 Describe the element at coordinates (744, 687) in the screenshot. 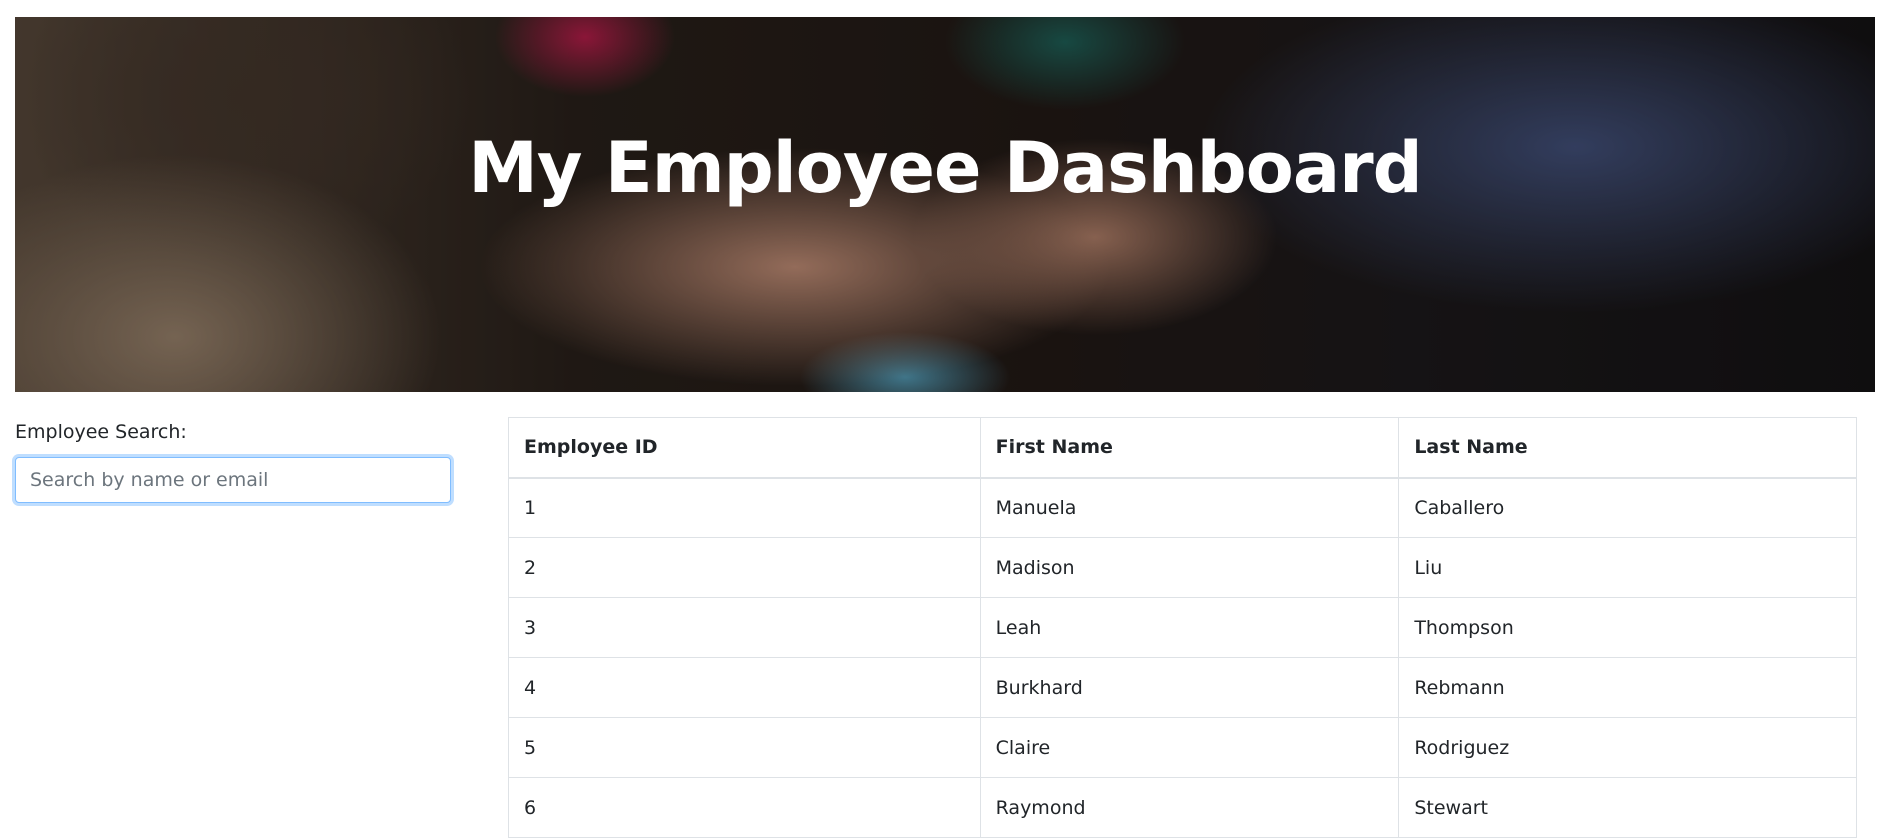

I see `cell-employee-id: 4` at that location.